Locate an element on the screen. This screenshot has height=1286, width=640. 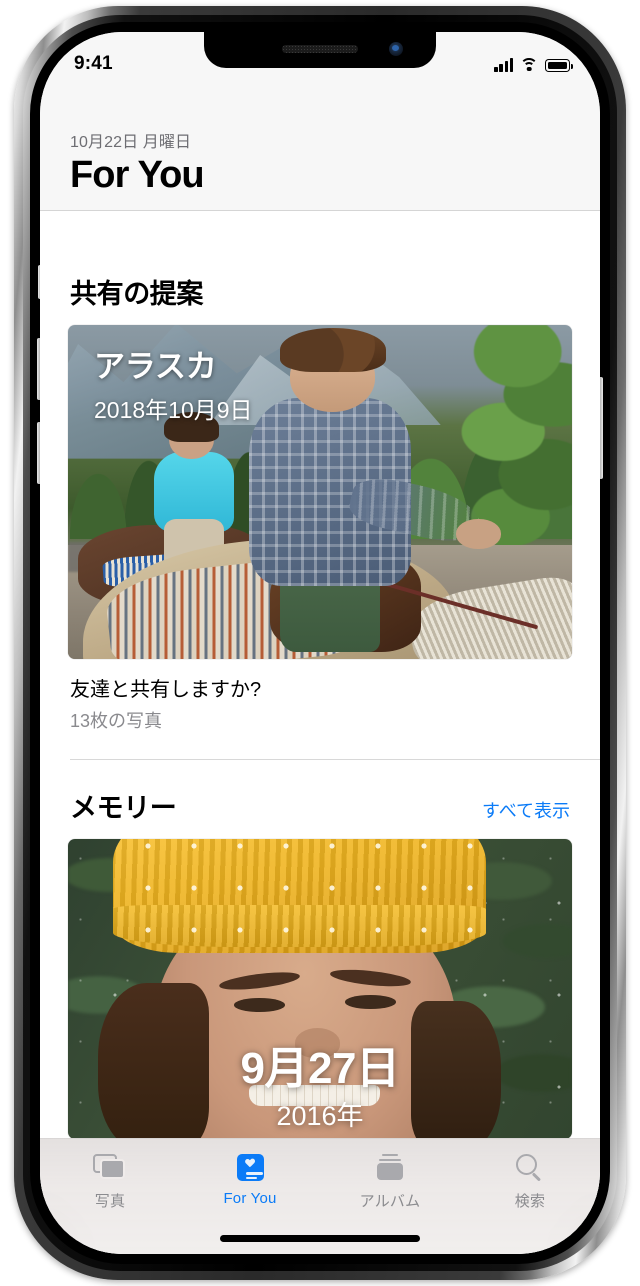
search-icon is located at coordinates (530, 1168).